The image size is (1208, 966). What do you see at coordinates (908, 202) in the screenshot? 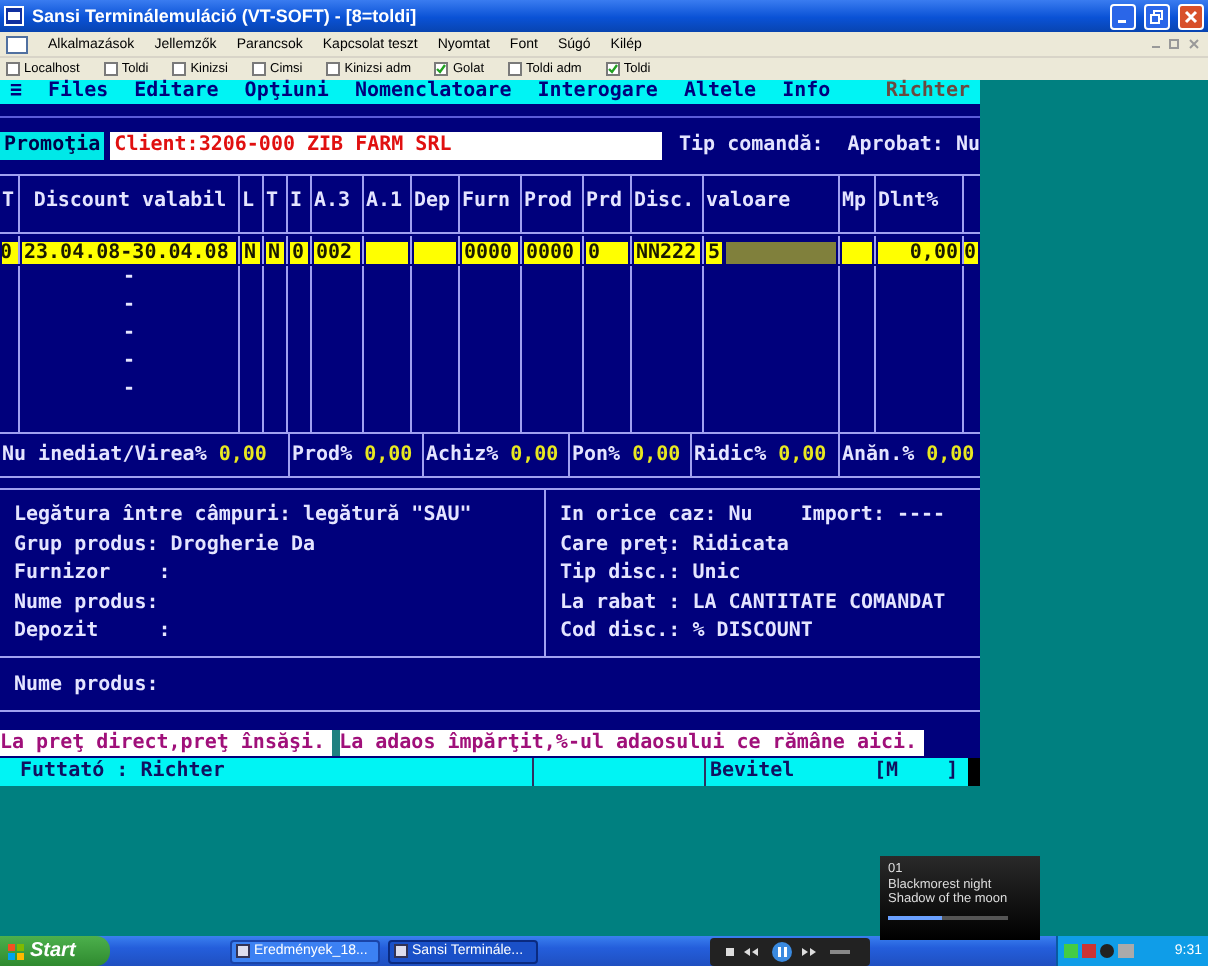
I see `column-header: Dlnt%` at bounding box center [908, 202].